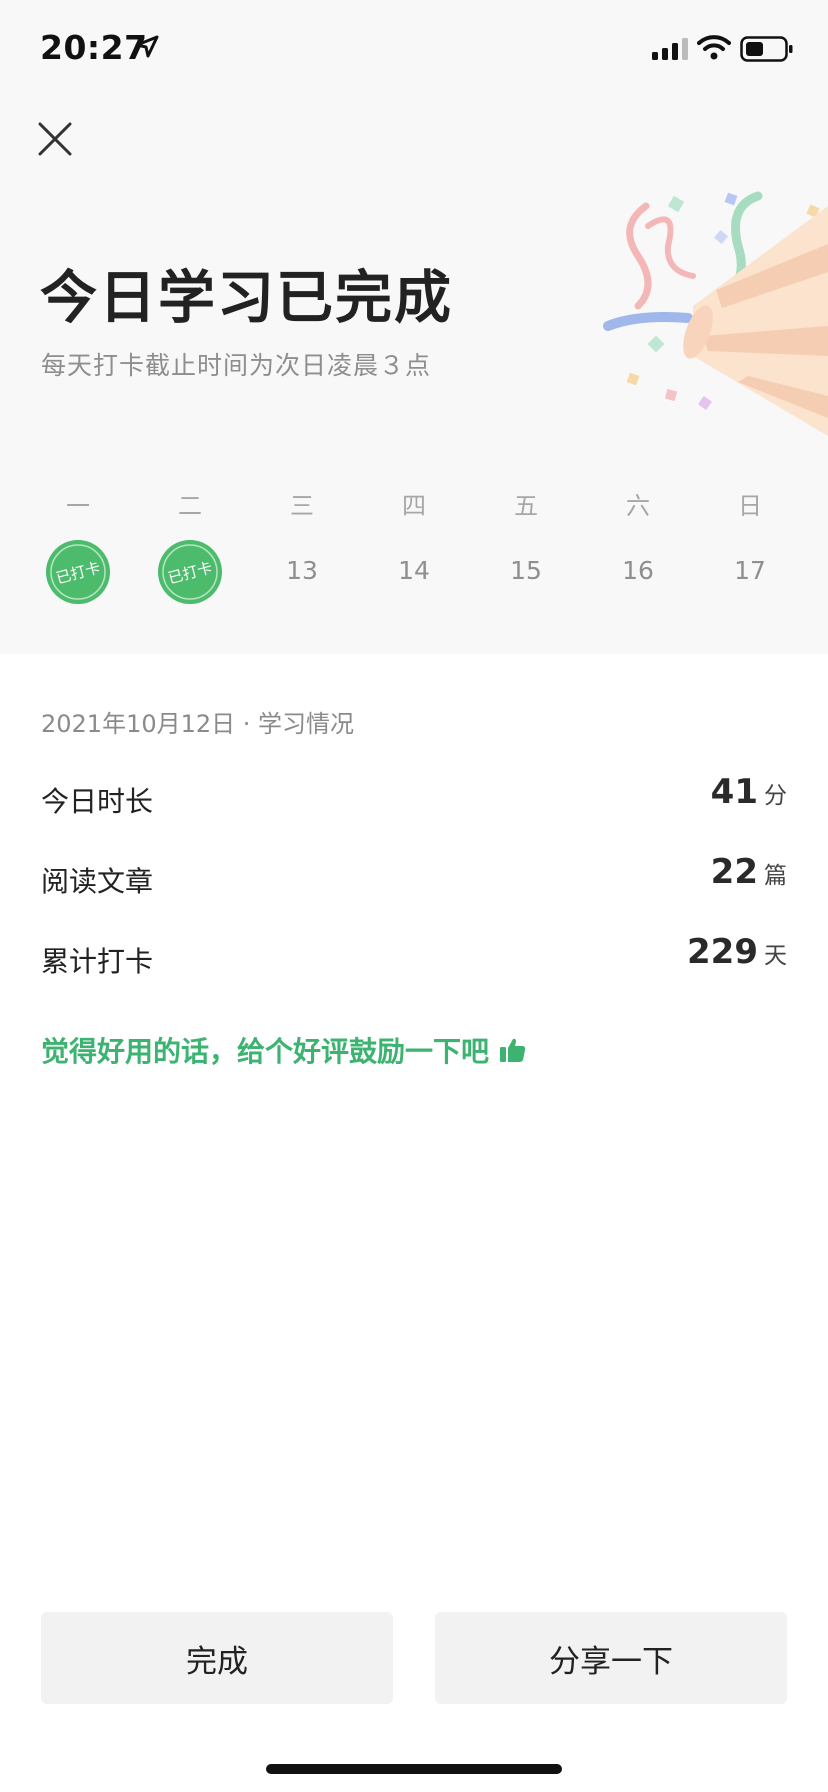 This screenshot has width=828, height=1792. Describe the element at coordinates (55, 139) in the screenshot. I see `close-icon` at that location.